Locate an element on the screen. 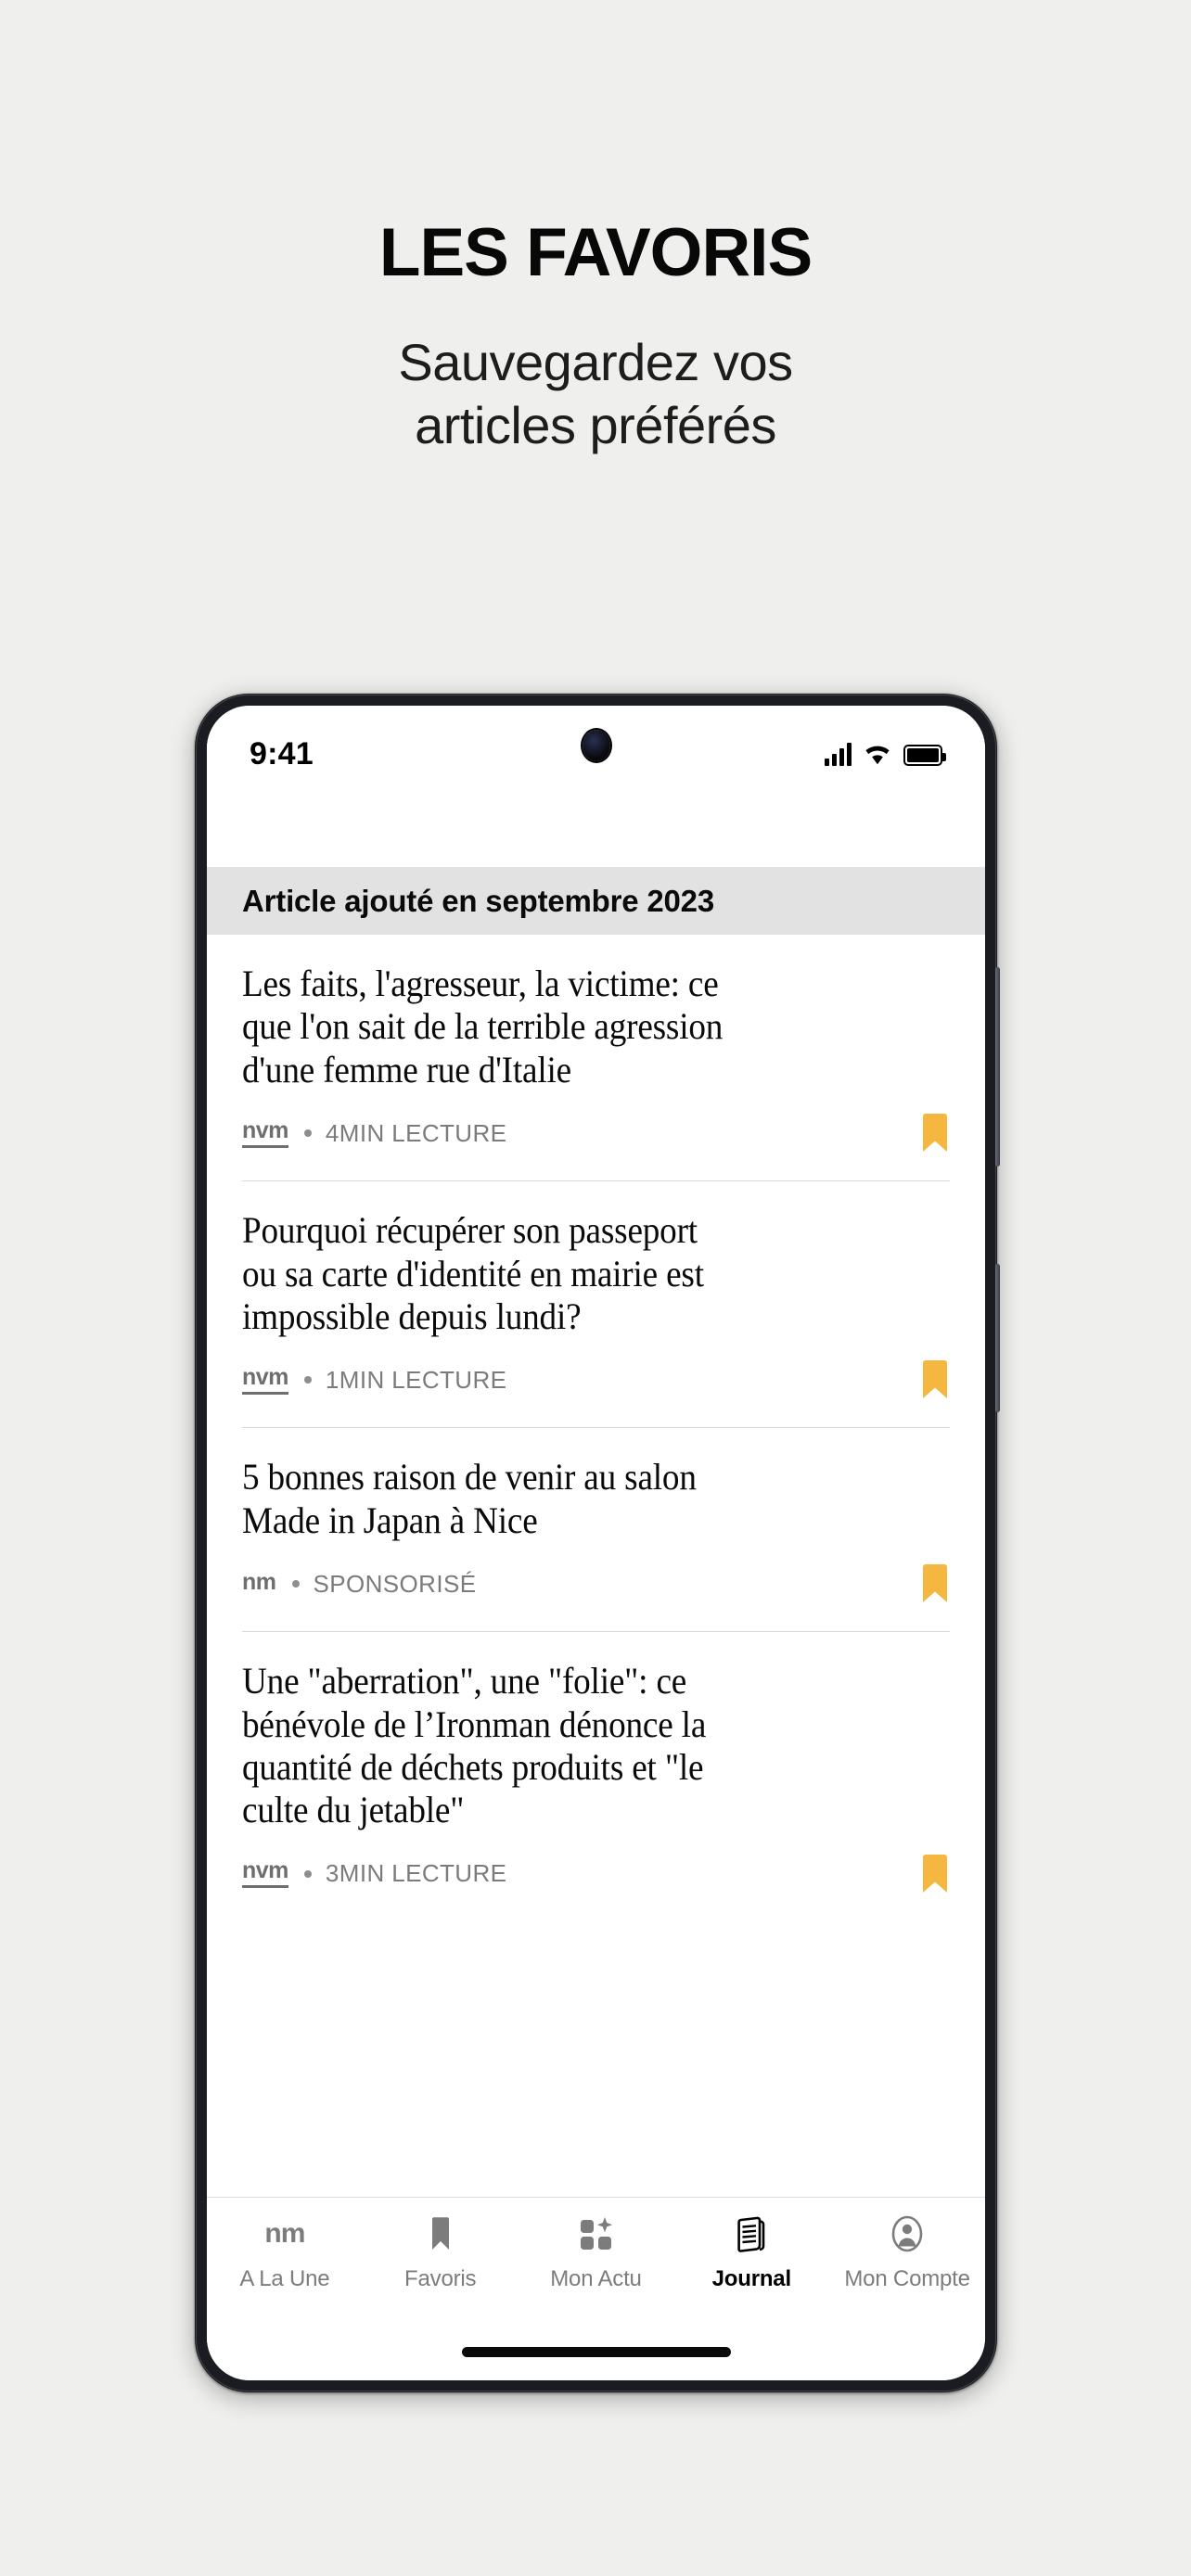 The height and width of the screenshot is (2576, 1191). app-header-spacer is located at coordinates (596, 834).